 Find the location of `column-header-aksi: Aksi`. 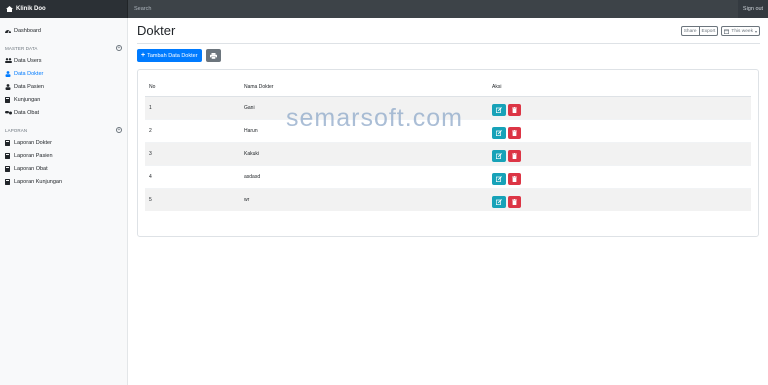

column-header-aksi: Aksi is located at coordinates (621, 87).